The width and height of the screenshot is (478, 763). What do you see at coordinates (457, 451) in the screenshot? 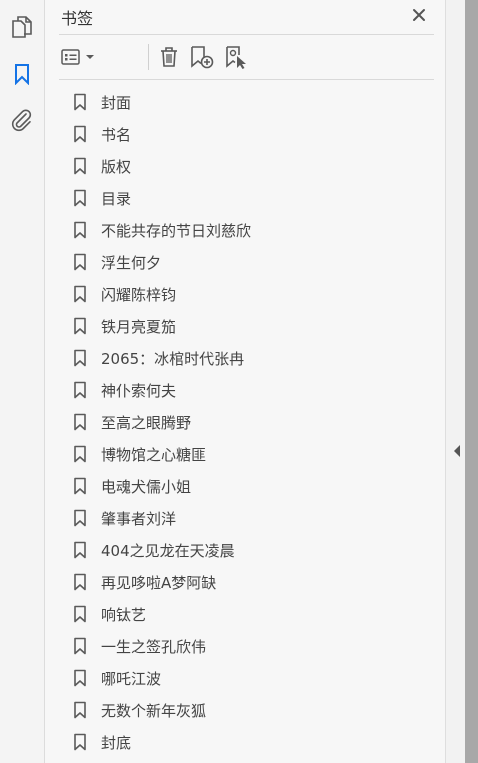
I see `collapse-arrow-icon` at bounding box center [457, 451].